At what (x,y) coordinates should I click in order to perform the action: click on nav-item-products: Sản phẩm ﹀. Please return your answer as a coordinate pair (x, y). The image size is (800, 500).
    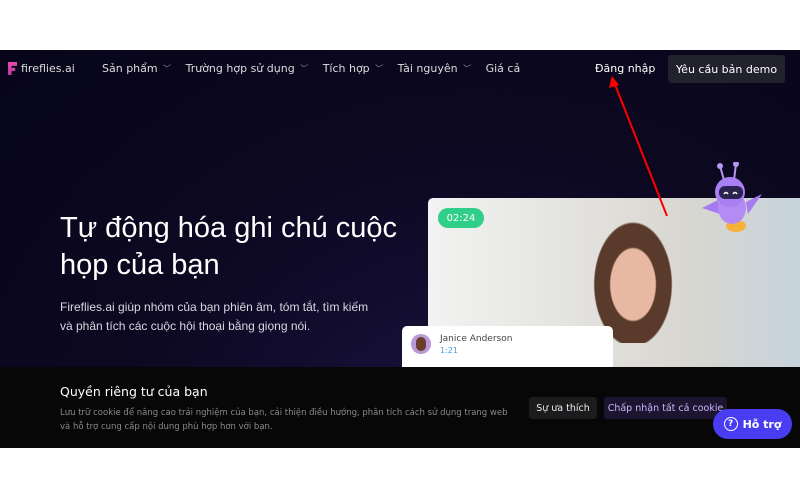
    Looking at the image, I should click on (136, 68).